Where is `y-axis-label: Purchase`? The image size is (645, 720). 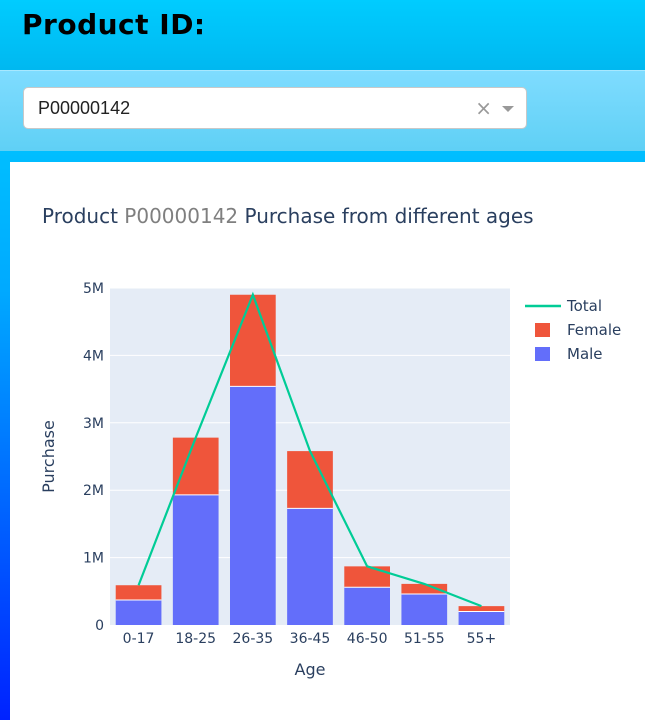
y-axis-label: Purchase is located at coordinates (48, 456).